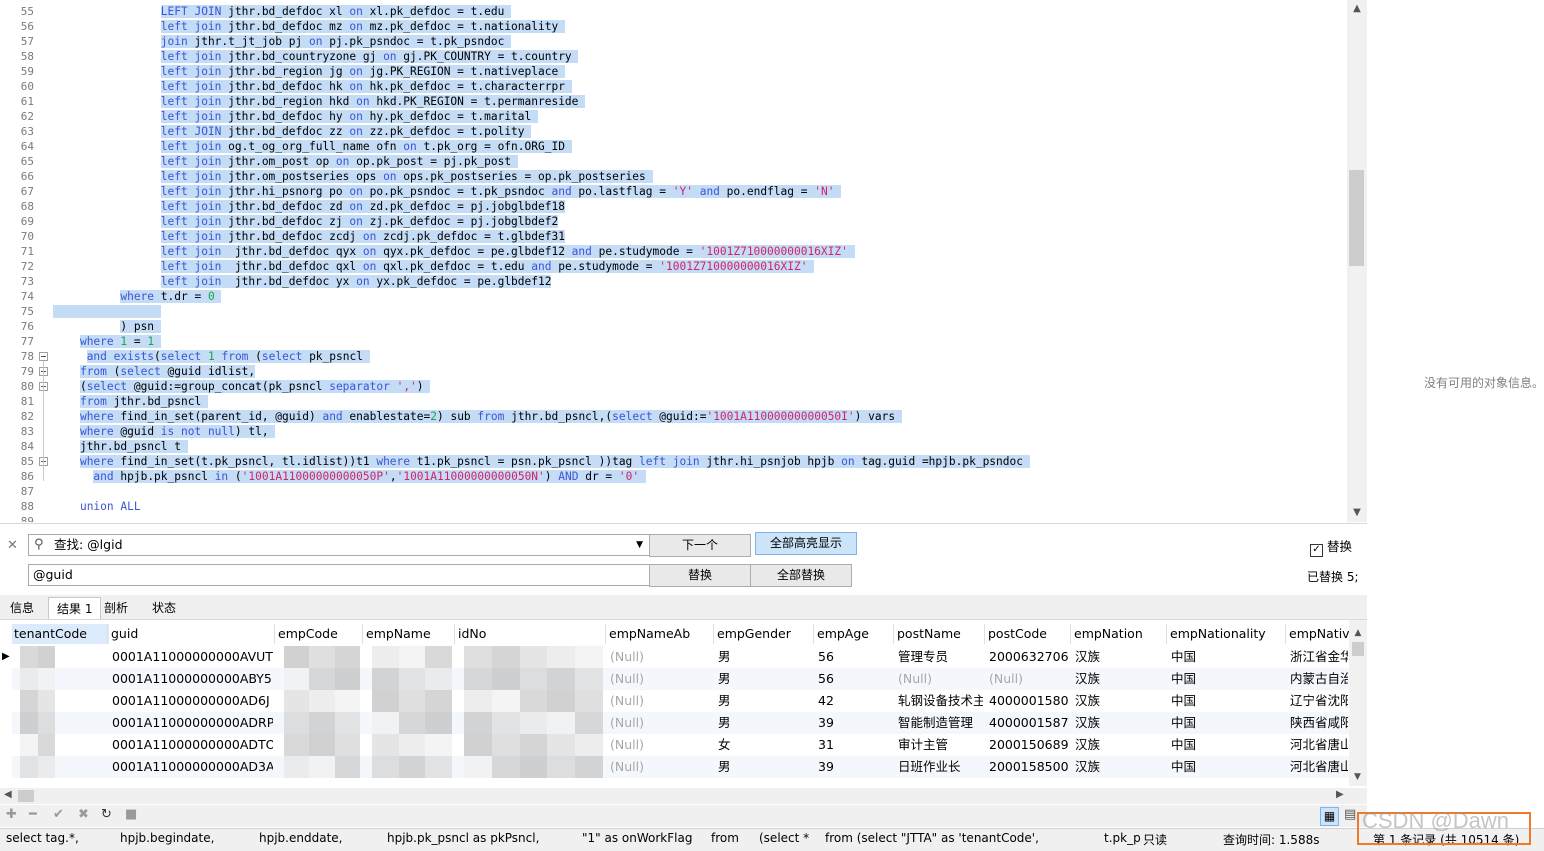 Image resolution: width=1544 pixels, height=851 pixels. Describe the element at coordinates (1319, 657) in the screenshot. I see `table-cell: 浙江省金华` at that location.